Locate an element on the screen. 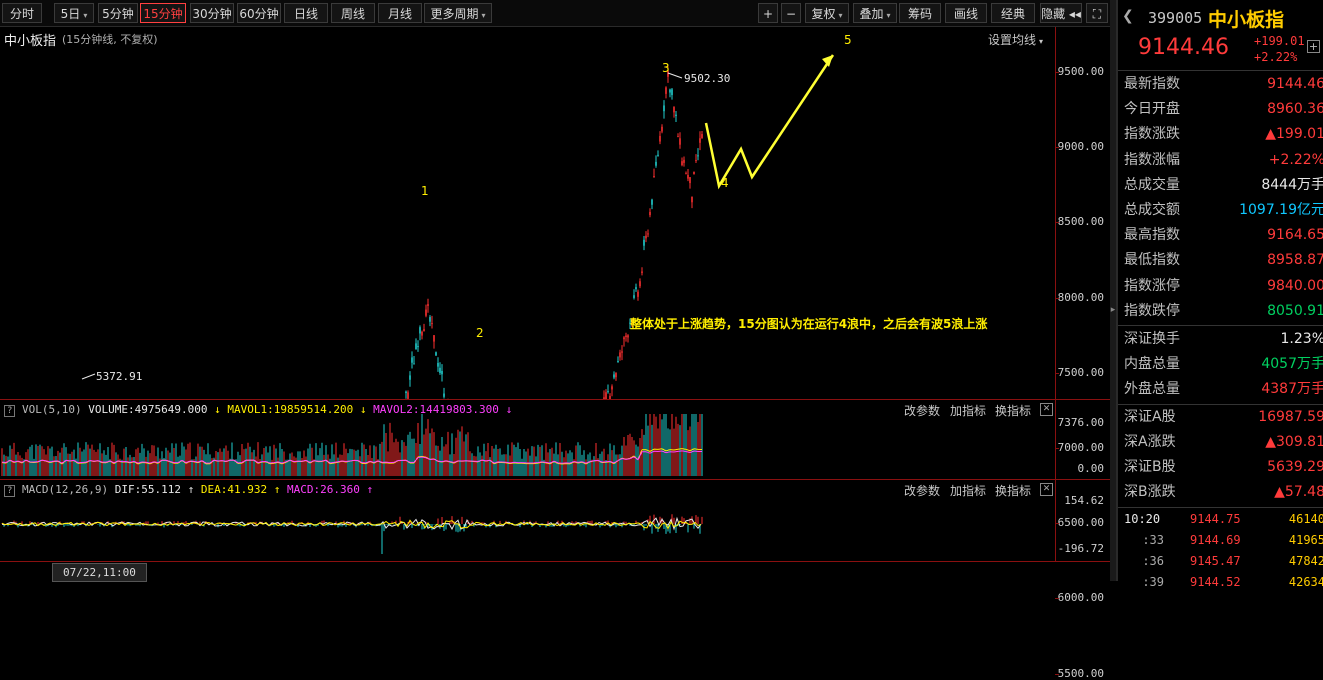 This screenshot has width=1323, height=680. quote-row-label: 深B涨跌 is located at coordinates (1150, 492).